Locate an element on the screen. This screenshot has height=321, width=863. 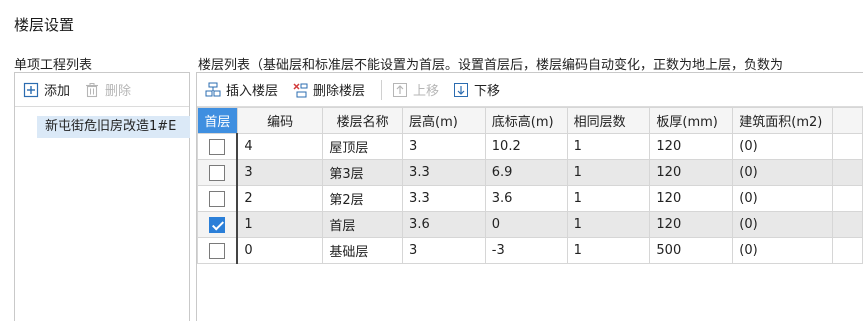
col-header-height: 层高(m) is located at coordinates (444, 120).